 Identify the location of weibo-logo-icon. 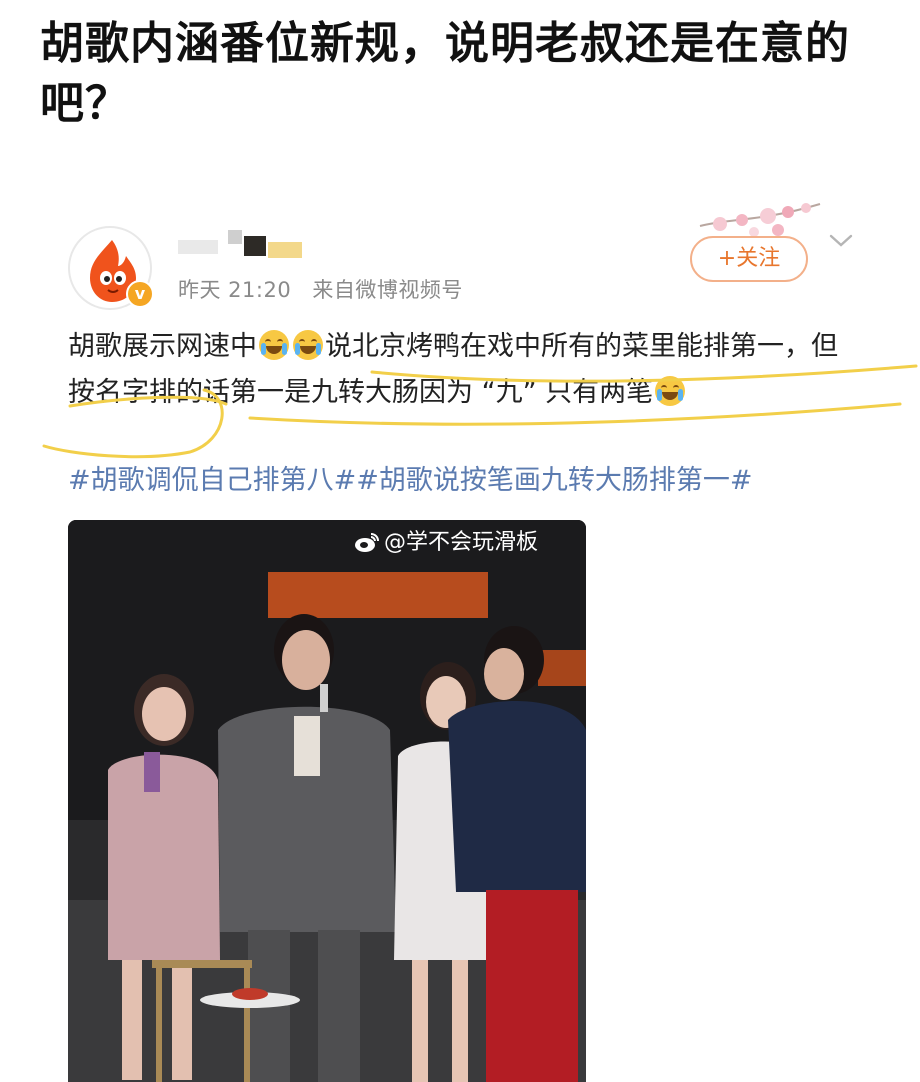
(367, 542).